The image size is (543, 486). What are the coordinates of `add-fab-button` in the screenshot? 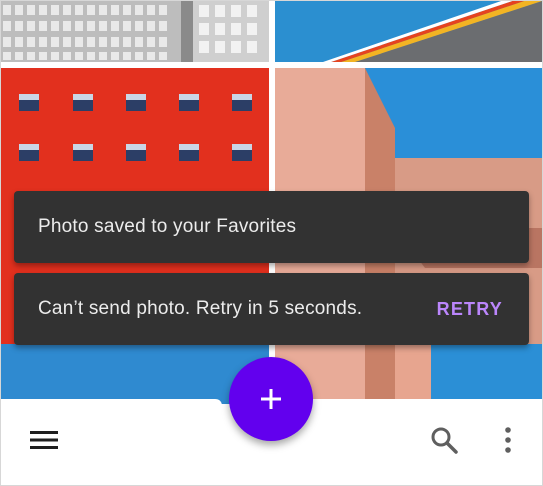 It's located at (271, 399).